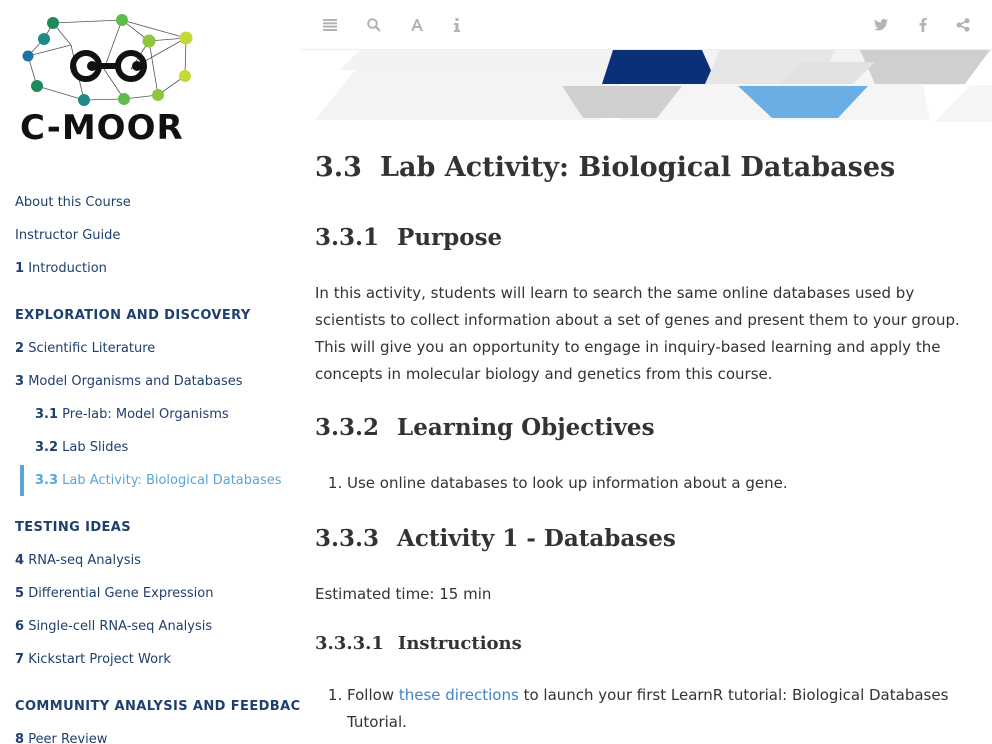  I want to click on toc-item: 5 Differential Gene Expression, so click(150, 593).